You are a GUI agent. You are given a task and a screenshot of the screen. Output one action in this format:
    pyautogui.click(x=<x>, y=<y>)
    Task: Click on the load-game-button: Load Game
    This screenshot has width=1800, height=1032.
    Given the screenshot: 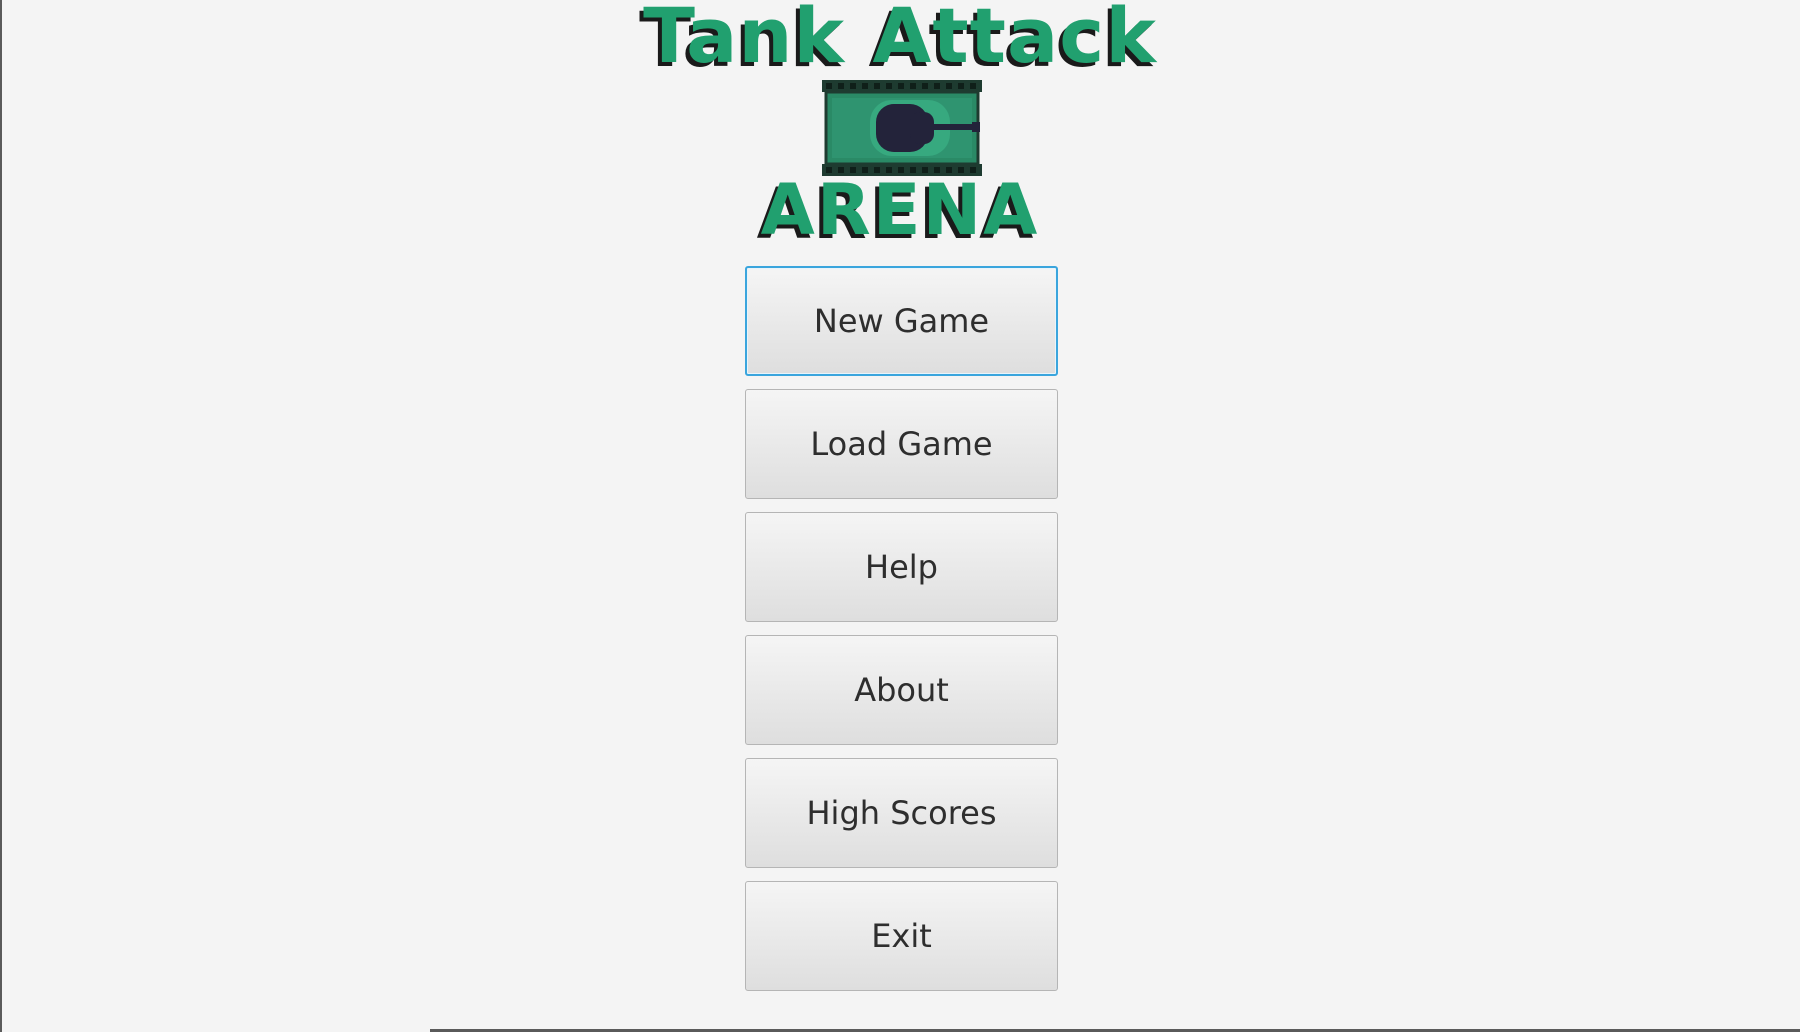 What is the action you would take?
    pyautogui.click(x=901, y=444)
    